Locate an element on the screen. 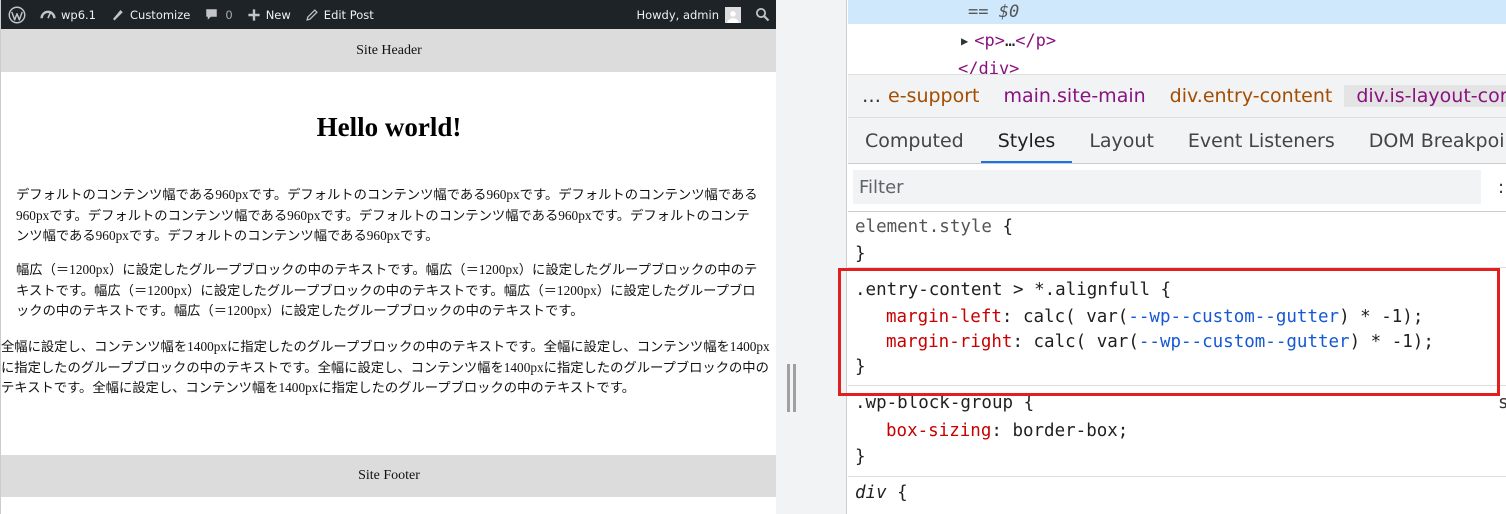 This screenshot has width=1506, height=514. tab-layout: Layout is located at coordinates (1121, 140).